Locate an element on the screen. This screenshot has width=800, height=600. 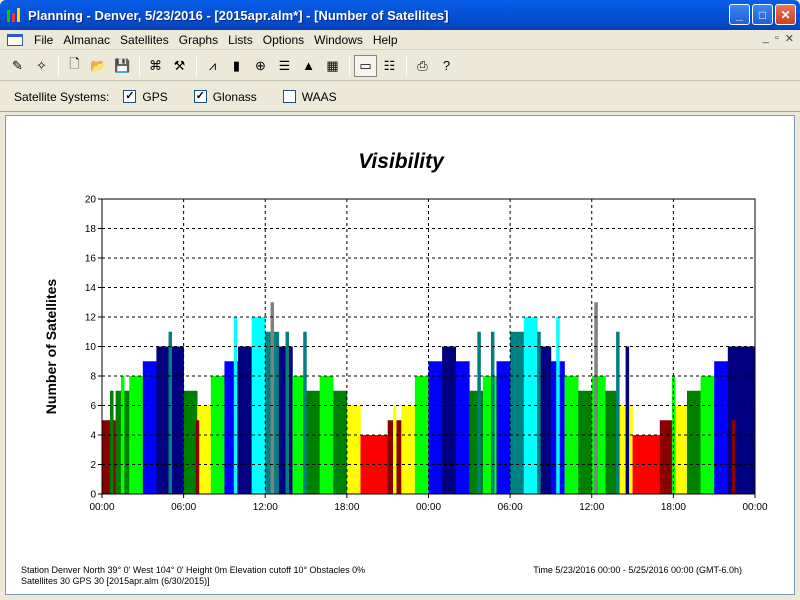
new-button: 🗋 is located at coordinates (74, 66).